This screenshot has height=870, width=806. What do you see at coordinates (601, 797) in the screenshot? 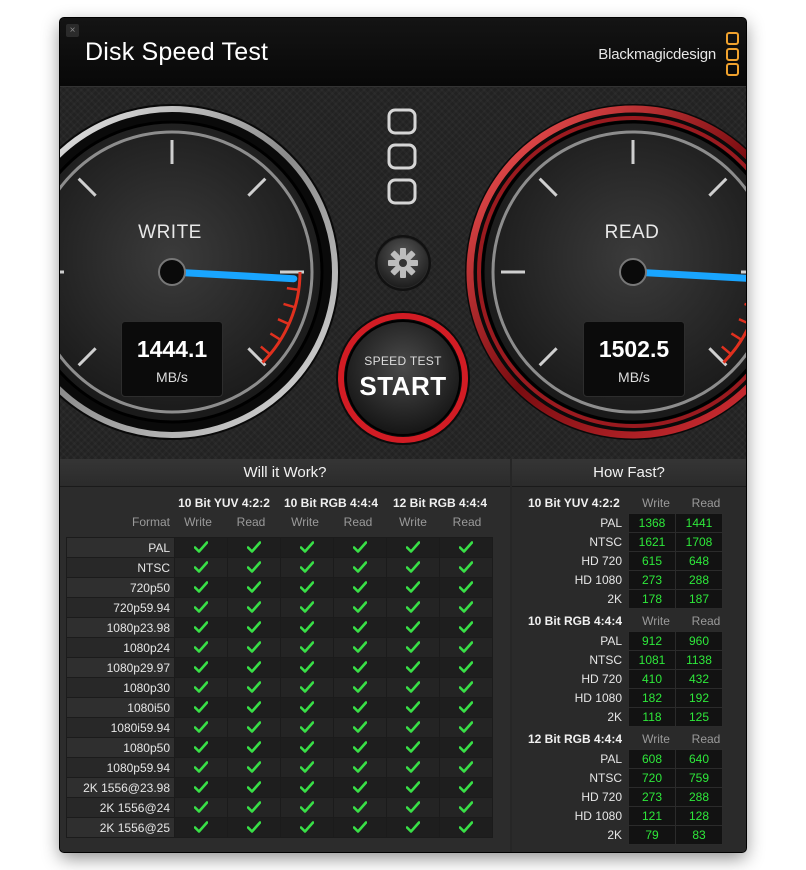
I see `format-name: HD 720` at bounding box center [601, 797].